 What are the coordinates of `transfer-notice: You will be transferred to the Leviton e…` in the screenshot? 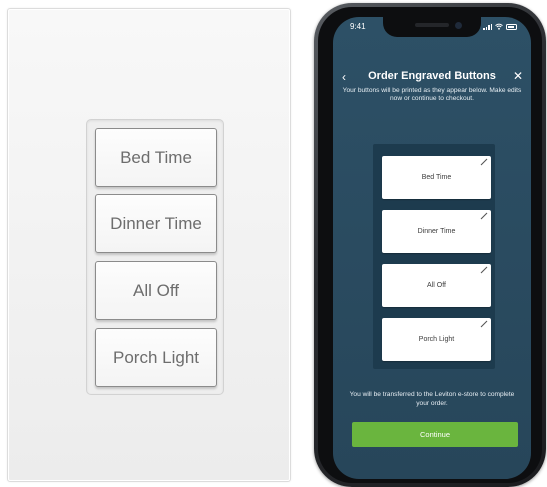 It's located at (432, 399).